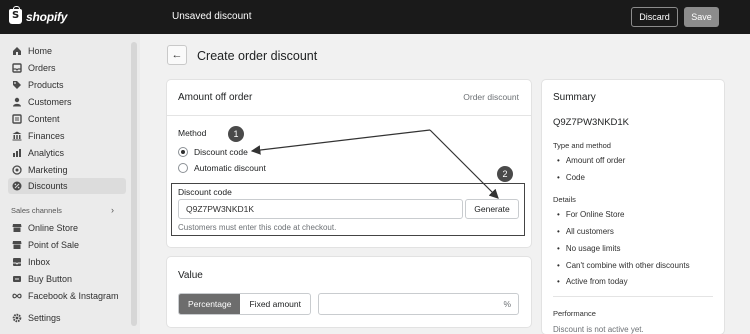 This screenshot has height=334, width=750. What do you see at coordinates (134, 184) in the screenshot?
I see `sidebar-scrollbar` at bounding box center [134, 184].